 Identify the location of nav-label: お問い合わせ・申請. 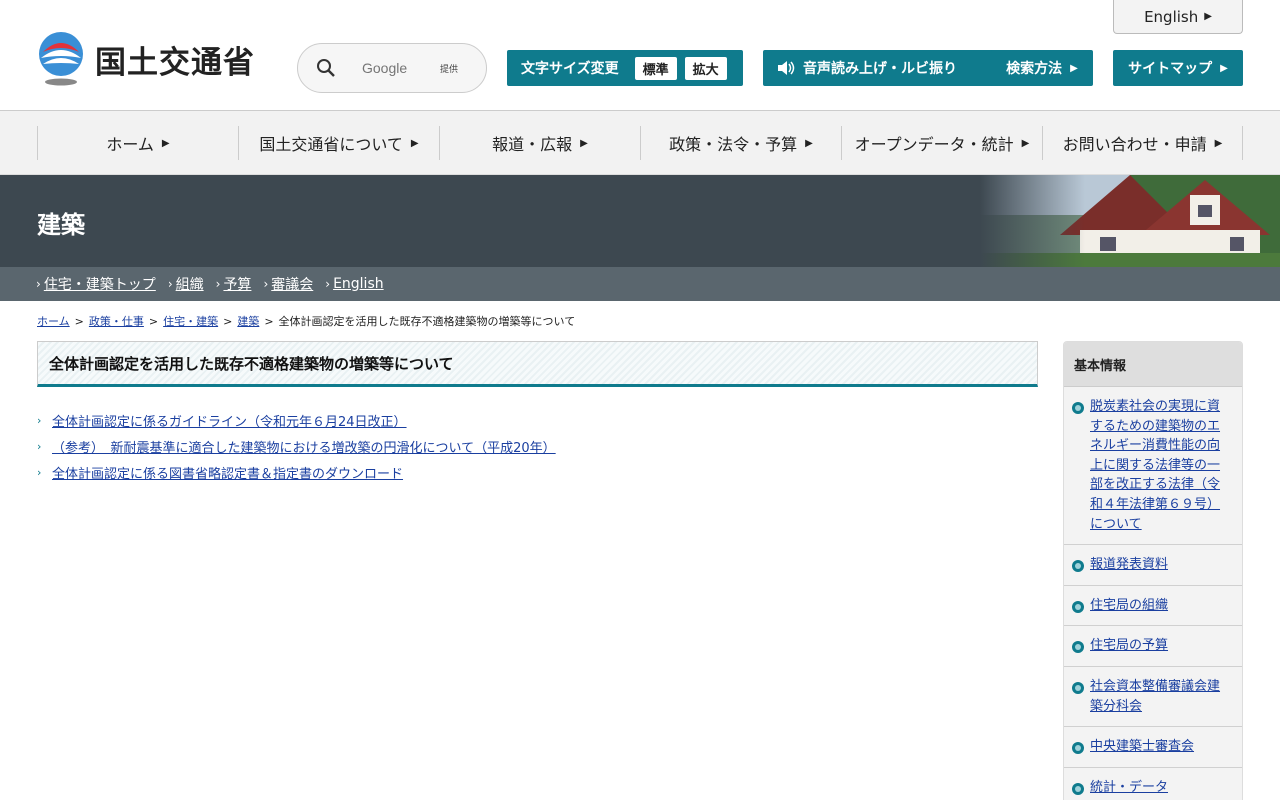
(1134, 144).